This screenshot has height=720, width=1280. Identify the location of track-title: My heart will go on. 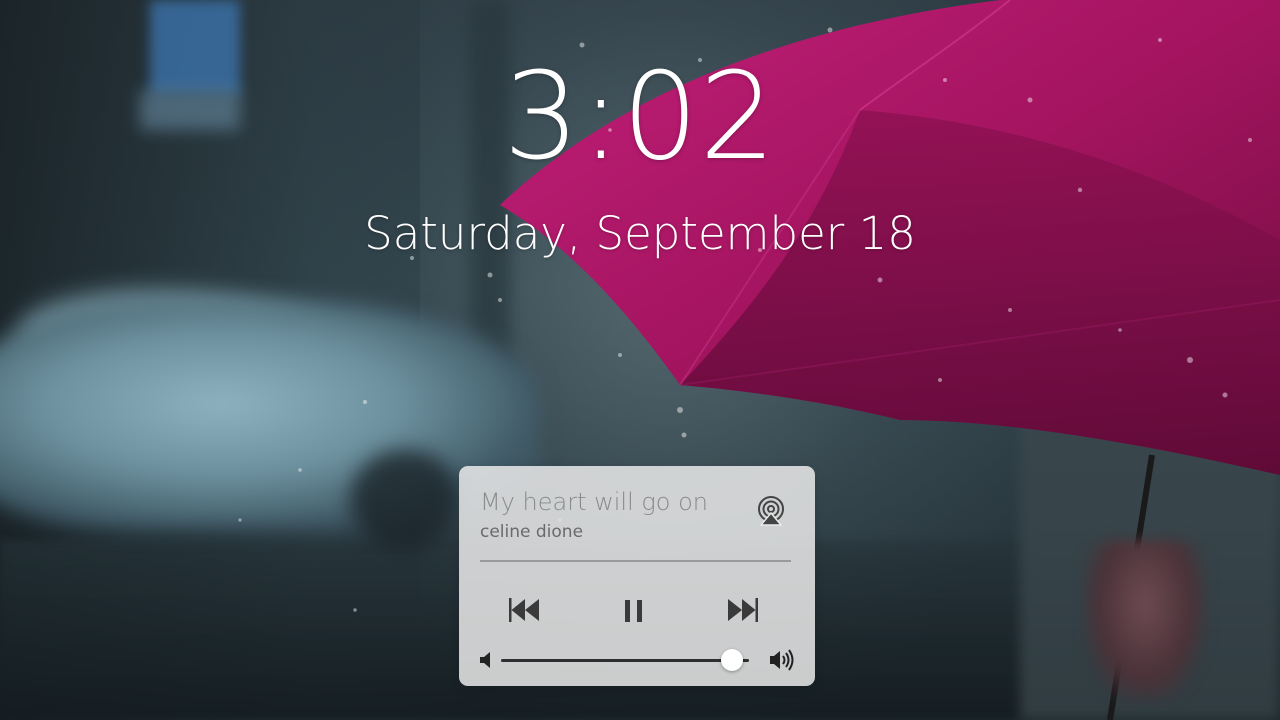
(594, 502).